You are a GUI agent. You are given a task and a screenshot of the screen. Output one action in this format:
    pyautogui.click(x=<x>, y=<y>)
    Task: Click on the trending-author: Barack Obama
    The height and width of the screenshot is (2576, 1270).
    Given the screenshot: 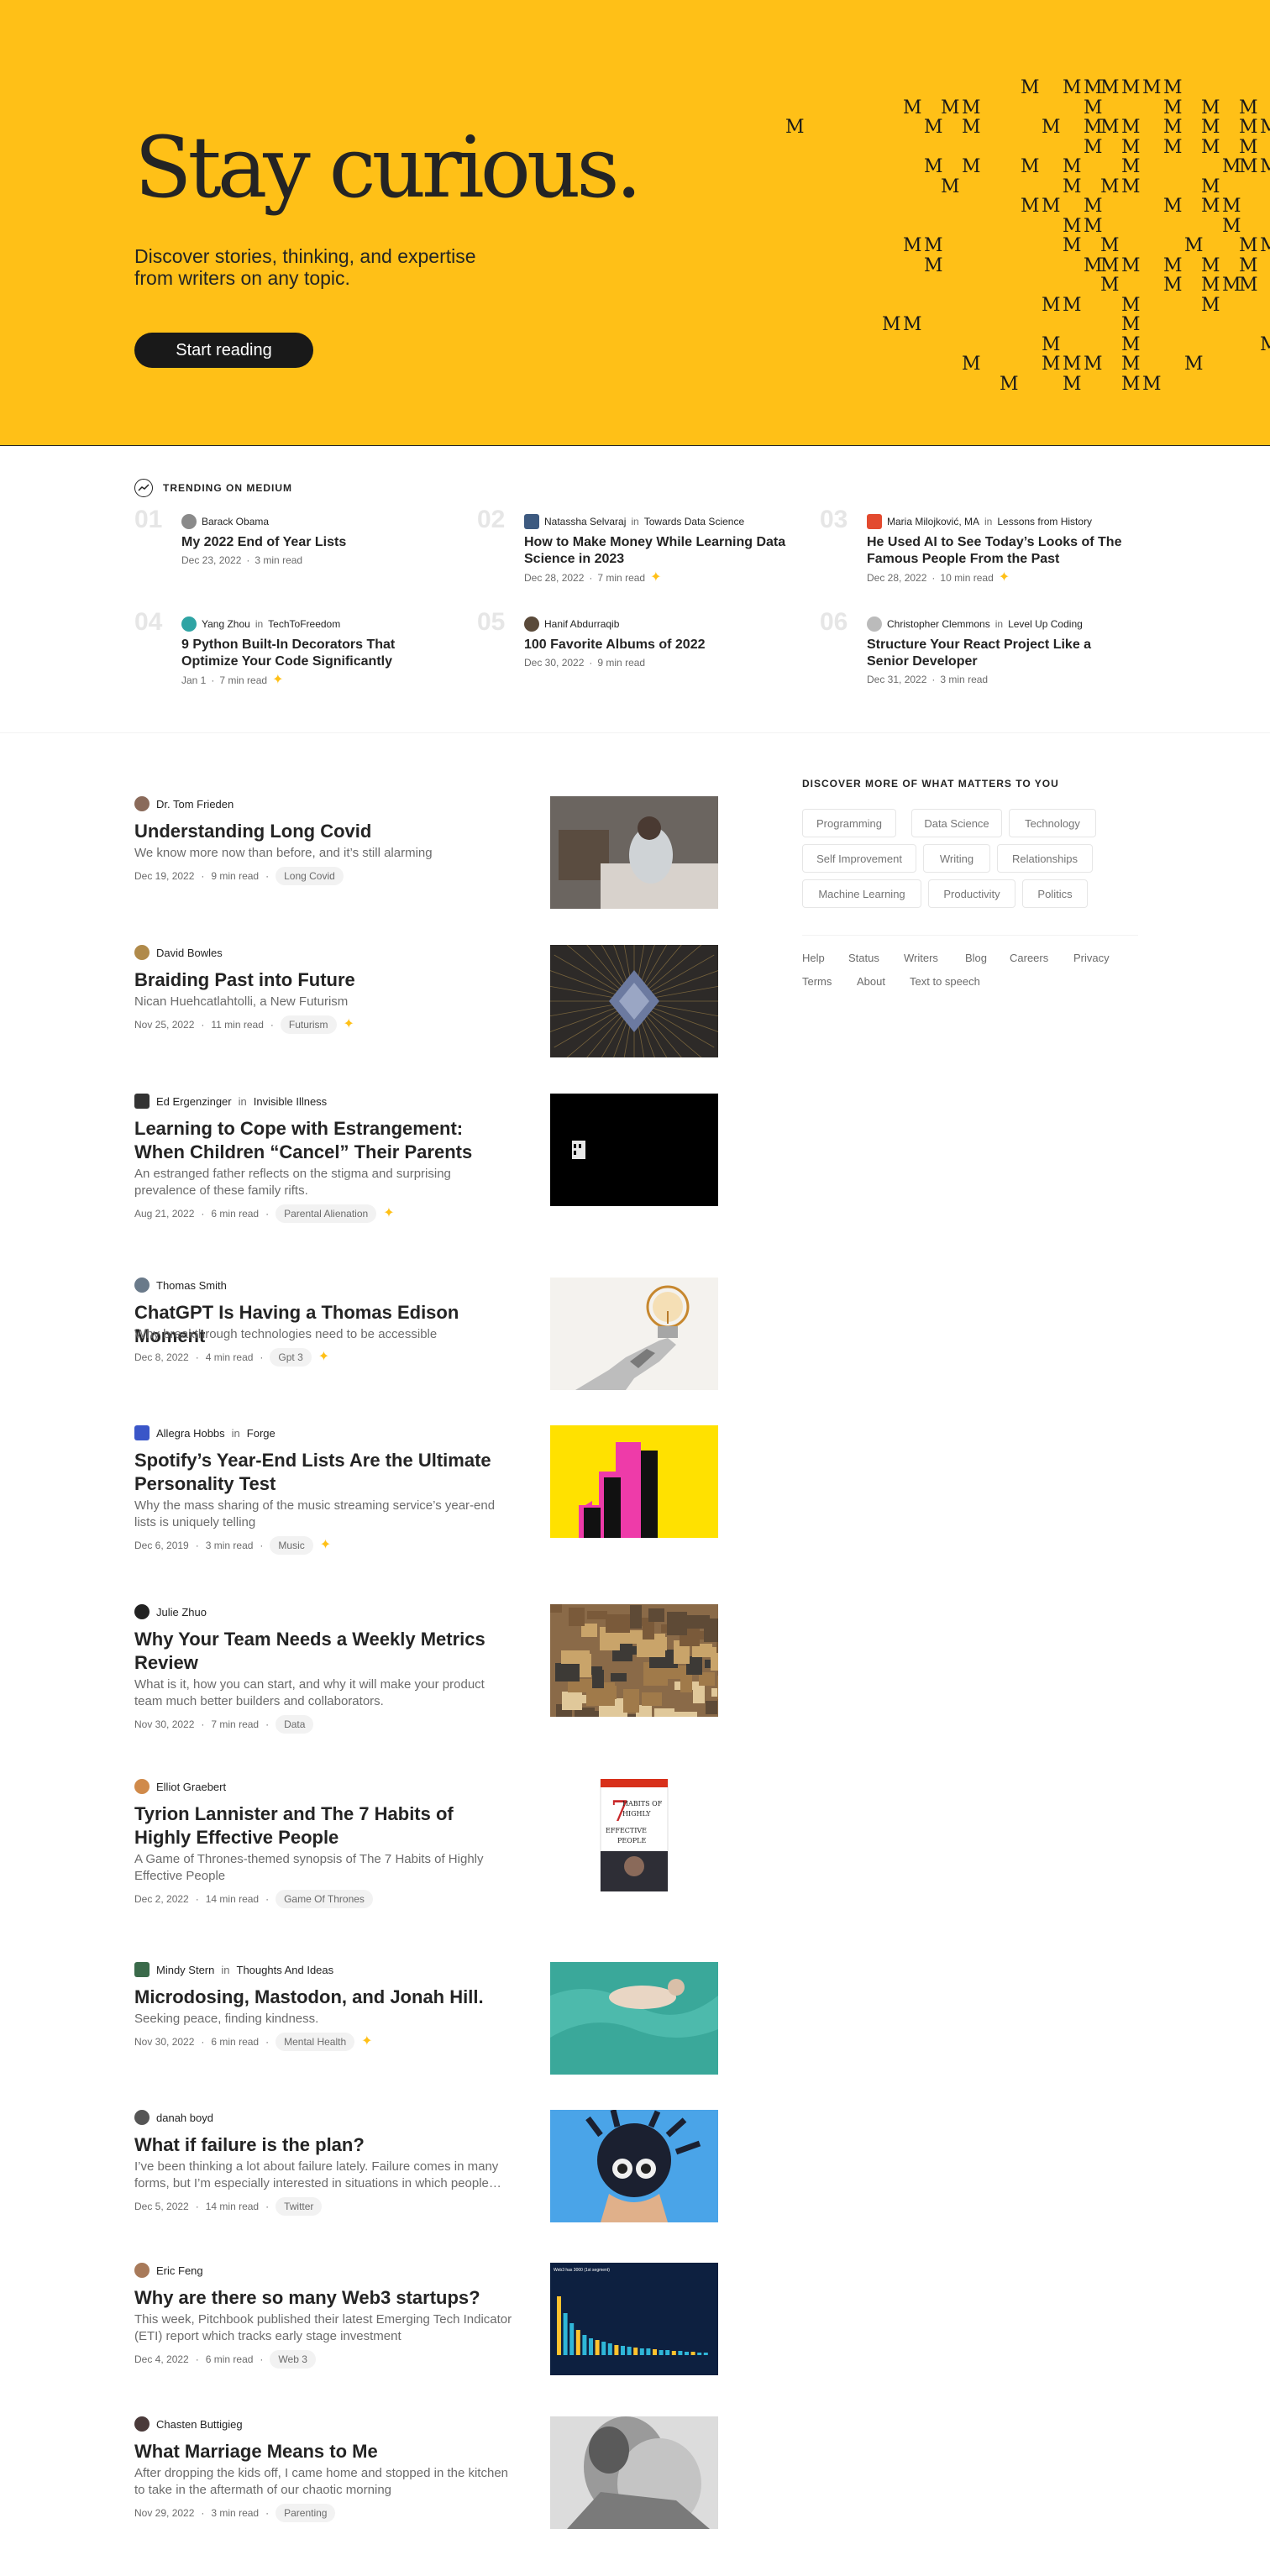 What is the action you would take?
    pyautogui.click(x=225, y=521)
    